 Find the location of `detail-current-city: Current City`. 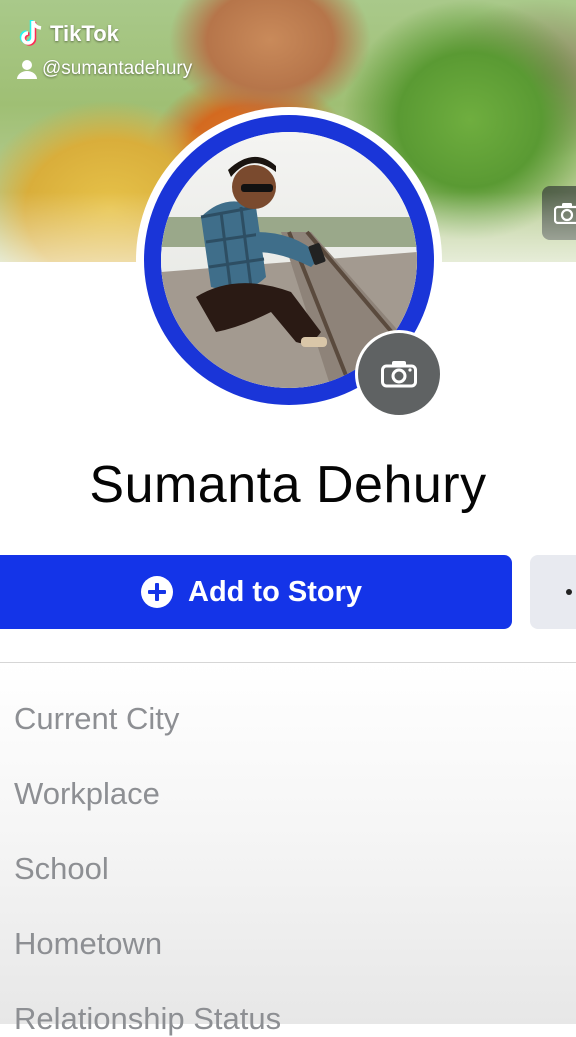

detail-current-city: Current City is located at coordinates (96, 719).